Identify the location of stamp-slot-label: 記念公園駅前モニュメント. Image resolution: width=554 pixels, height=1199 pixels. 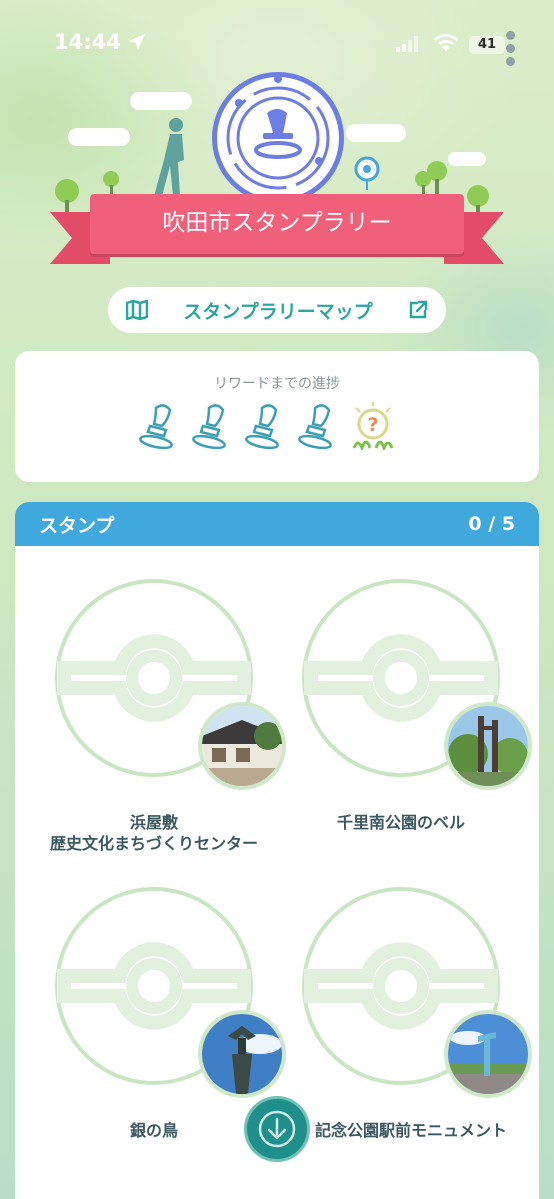
(410, 1130).